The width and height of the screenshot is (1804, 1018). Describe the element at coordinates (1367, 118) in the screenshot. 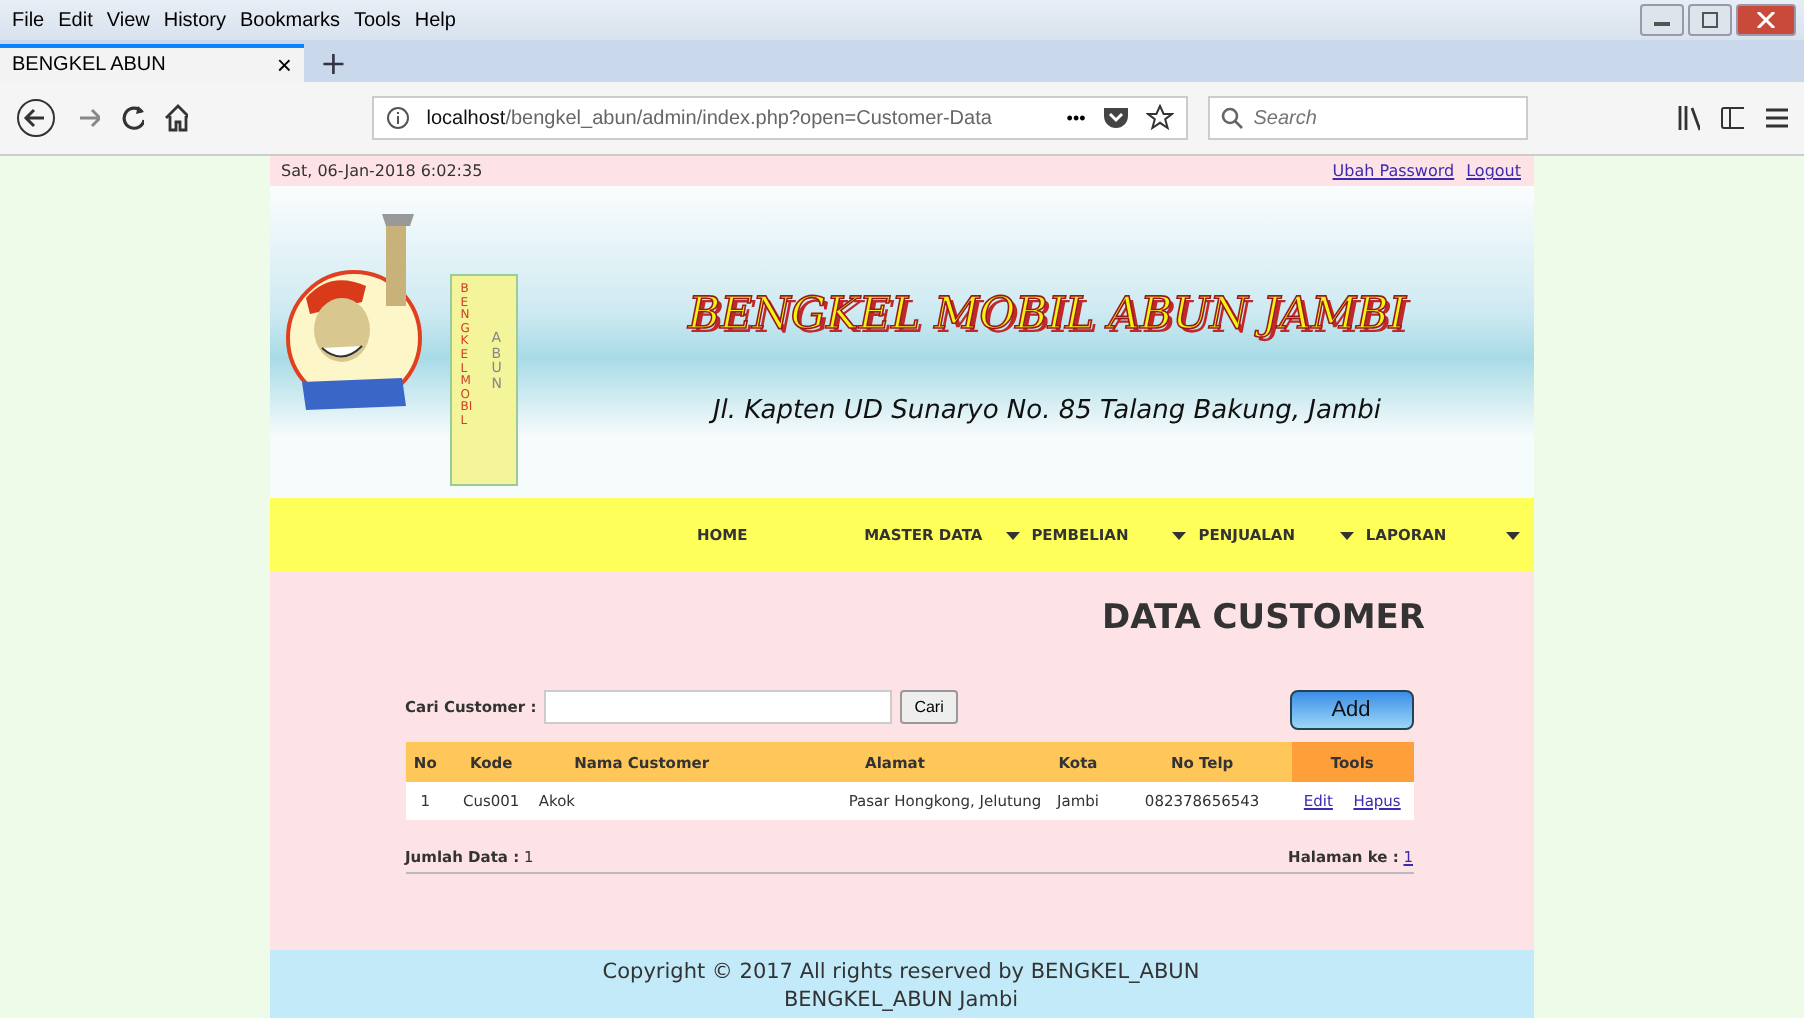

I see `search-field: Search` at that location.